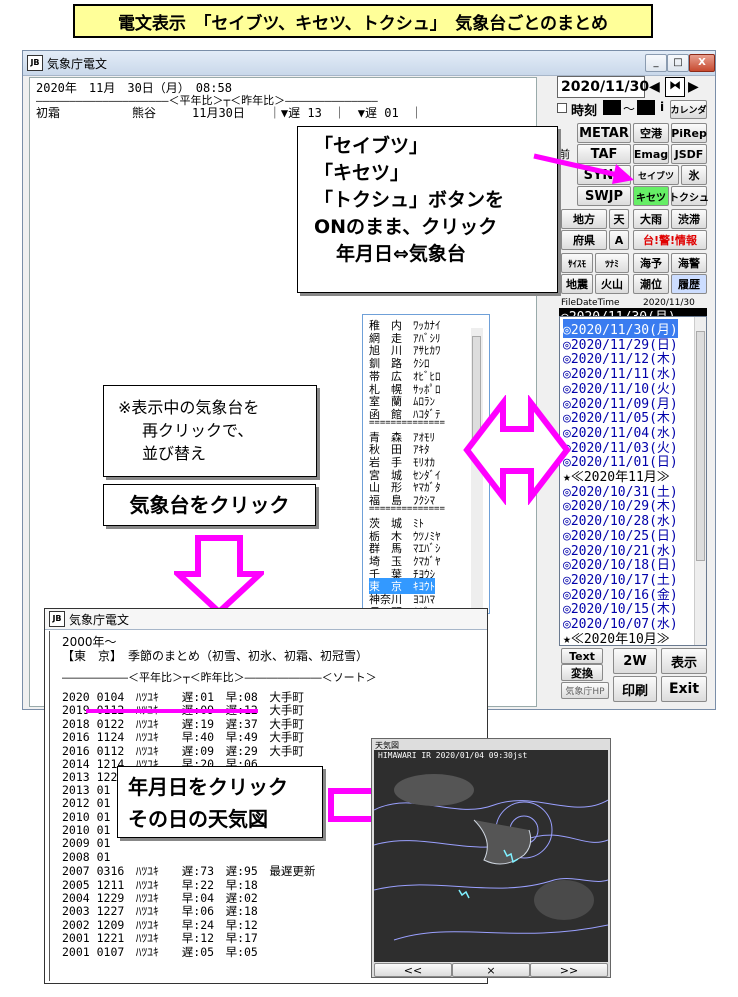 Image resolution: width=738 pixels, height=997 pixels. I want to click on date-nav-next-icon: ▶, so click(693, 87).